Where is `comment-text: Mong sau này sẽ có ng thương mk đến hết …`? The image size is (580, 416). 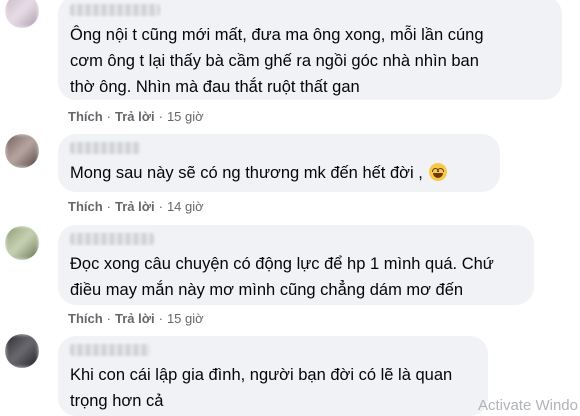 comment-text: Mong sau này sẽ có ng thương mk đến hết … is located at coordinates (279, 173).